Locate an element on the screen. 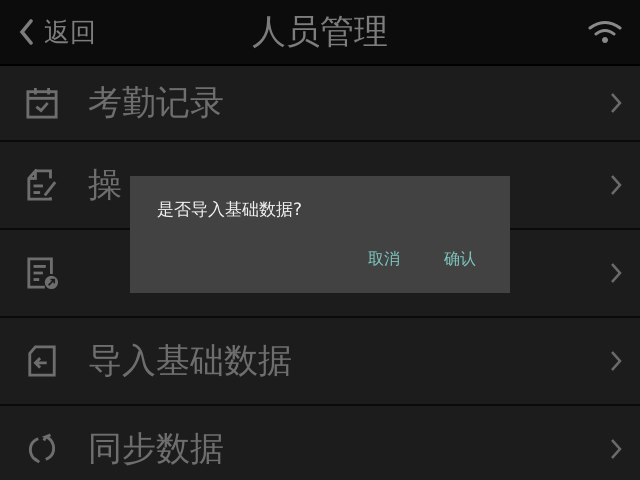 The width and height of the screenshot is (640, 480). dialog-message: 是否导入基础数据? is located at coordinates (230, 210).